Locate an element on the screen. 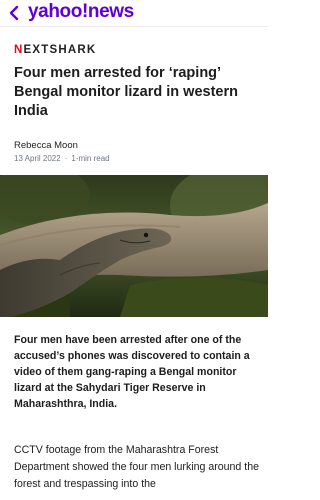  publisher-initial: N is located at coordinates (19, 50).